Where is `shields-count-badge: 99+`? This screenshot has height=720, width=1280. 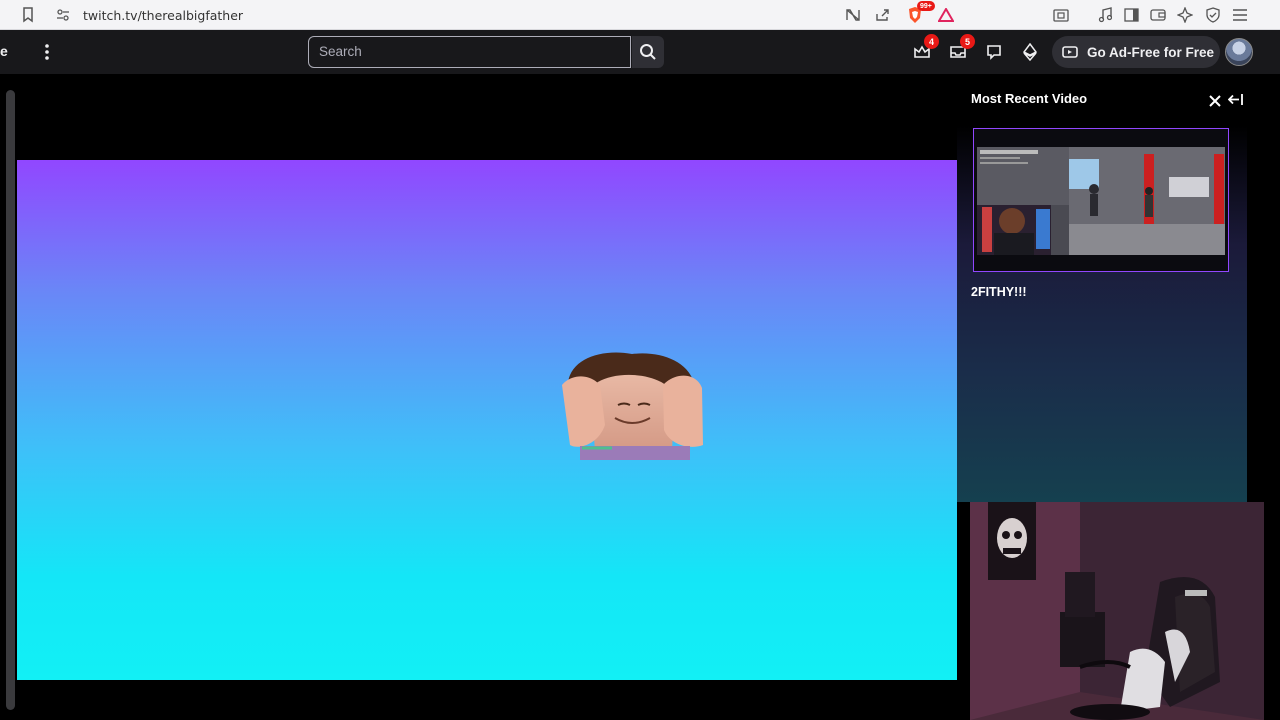 shields-count-badge: 99+ is located at coordinates (926, 6).